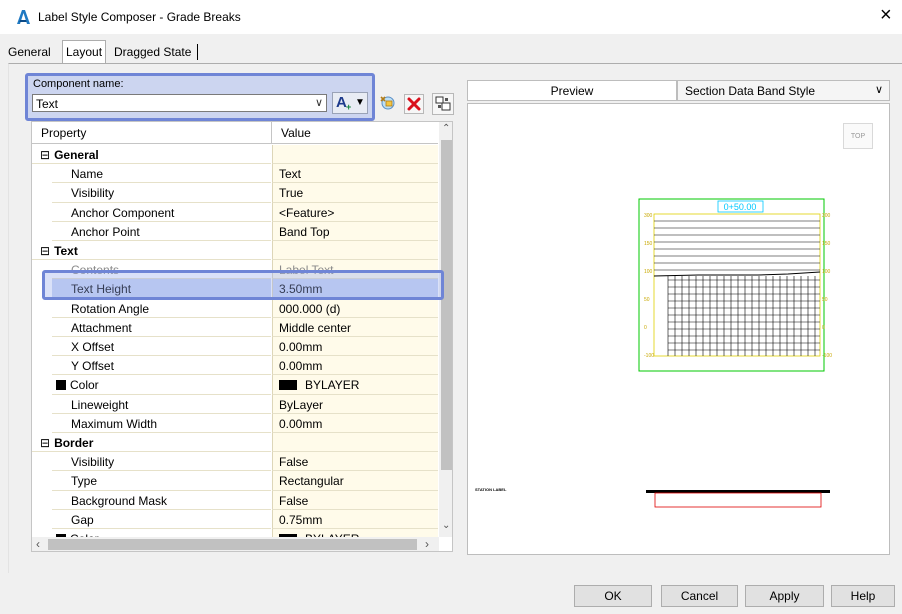  What do you see at coordinates (355, 193) in the screenshot?
I see `value-cell: True` at bounding box center [355, 193].